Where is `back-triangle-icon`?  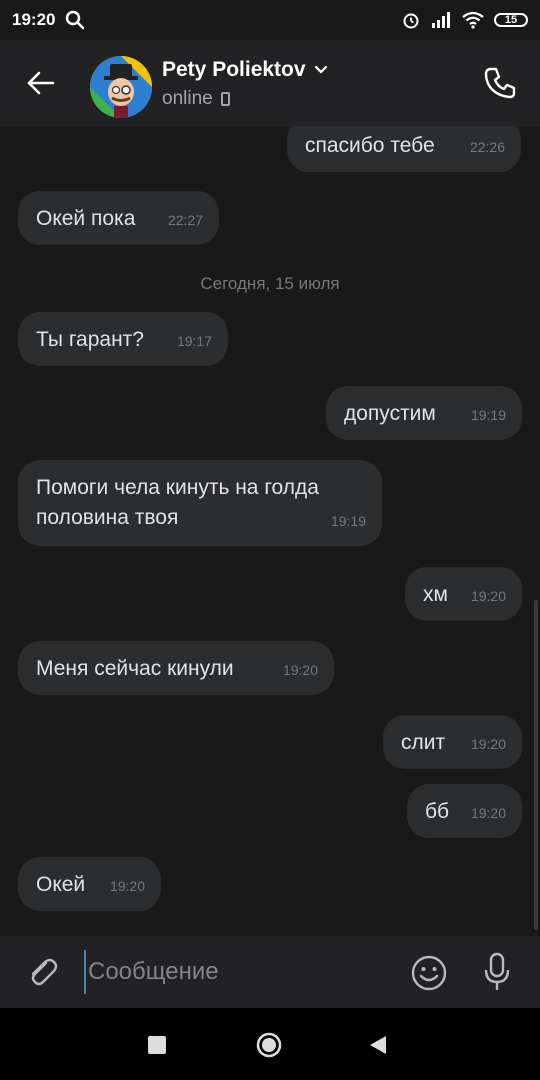 back-triangle-icon is located at coordinates (378, 1045).